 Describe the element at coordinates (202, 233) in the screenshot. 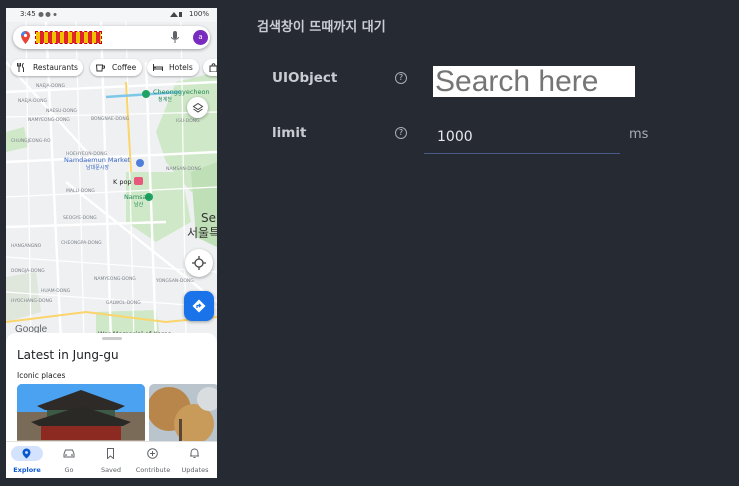

I see `city-label-ko: 서울특` at that location.